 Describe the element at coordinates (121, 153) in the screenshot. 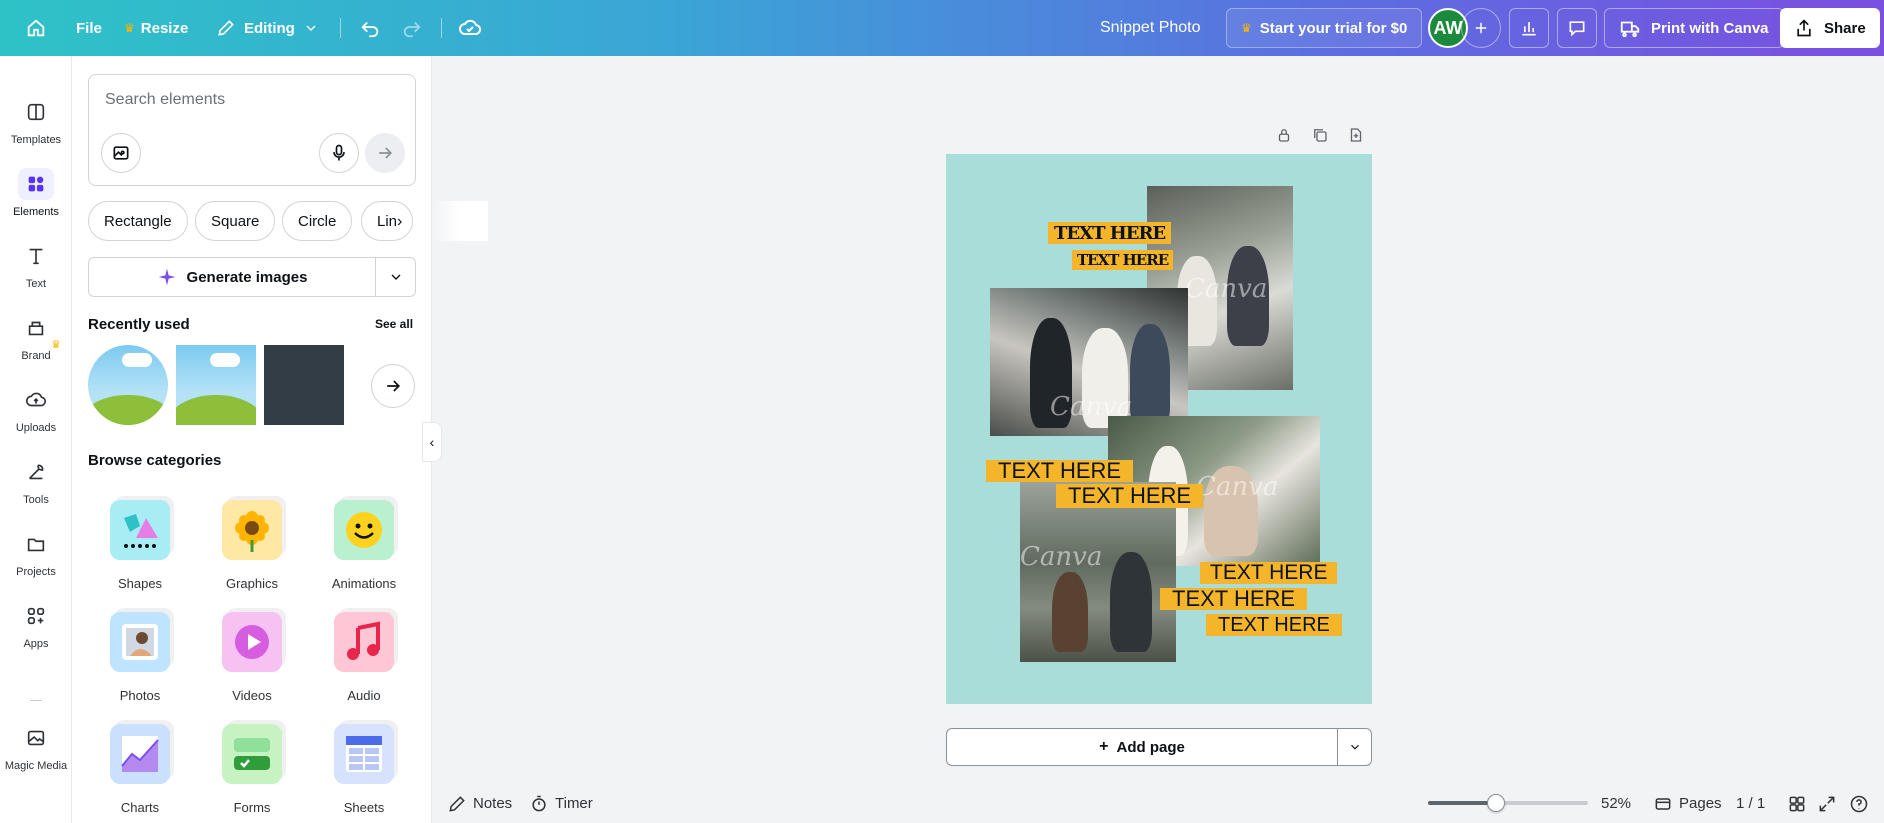

I see `image-search-button` at that location.